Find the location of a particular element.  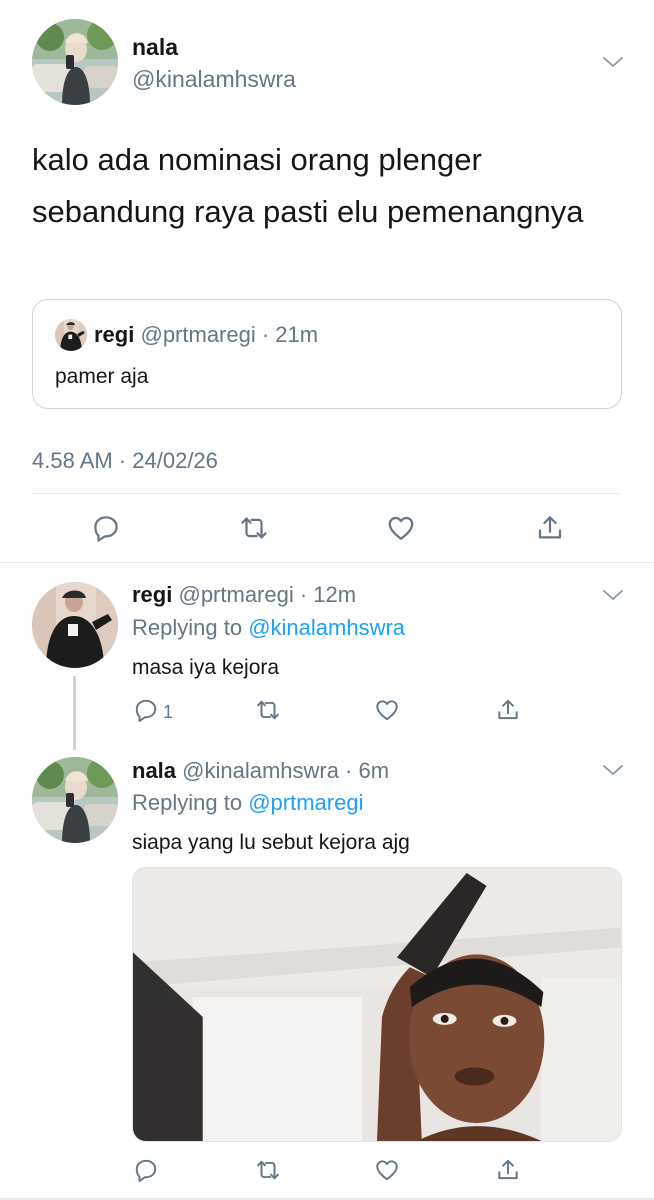

quoted-tweet-header: regi @prtmaregi · 21m is located at coordinates (206, 335).